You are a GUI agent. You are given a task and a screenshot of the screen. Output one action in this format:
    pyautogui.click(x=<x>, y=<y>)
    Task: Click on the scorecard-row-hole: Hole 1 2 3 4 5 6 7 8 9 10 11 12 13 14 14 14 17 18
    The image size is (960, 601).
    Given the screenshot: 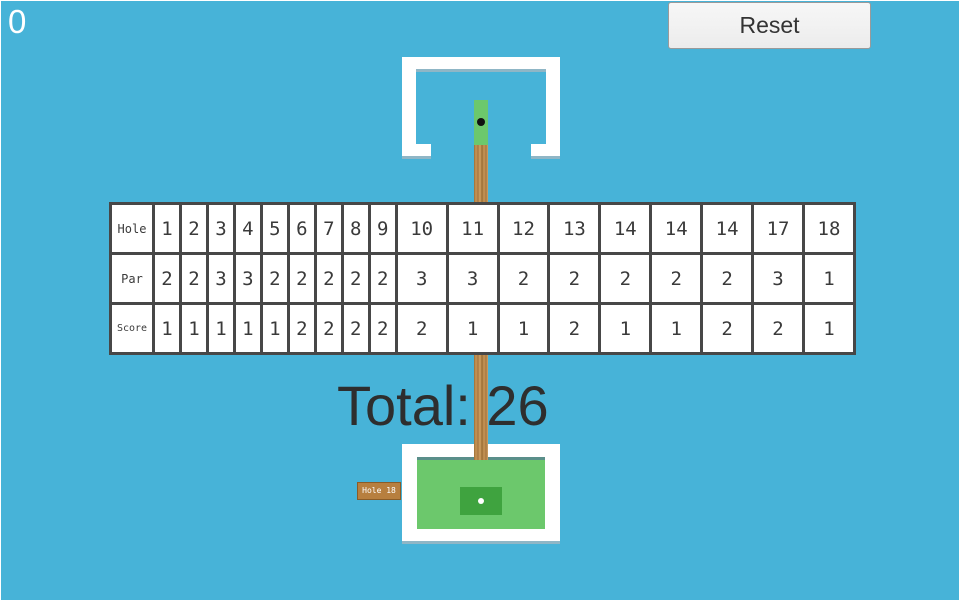 What is the action you would take?
    pyautogui.click(x=482, y=228)
    